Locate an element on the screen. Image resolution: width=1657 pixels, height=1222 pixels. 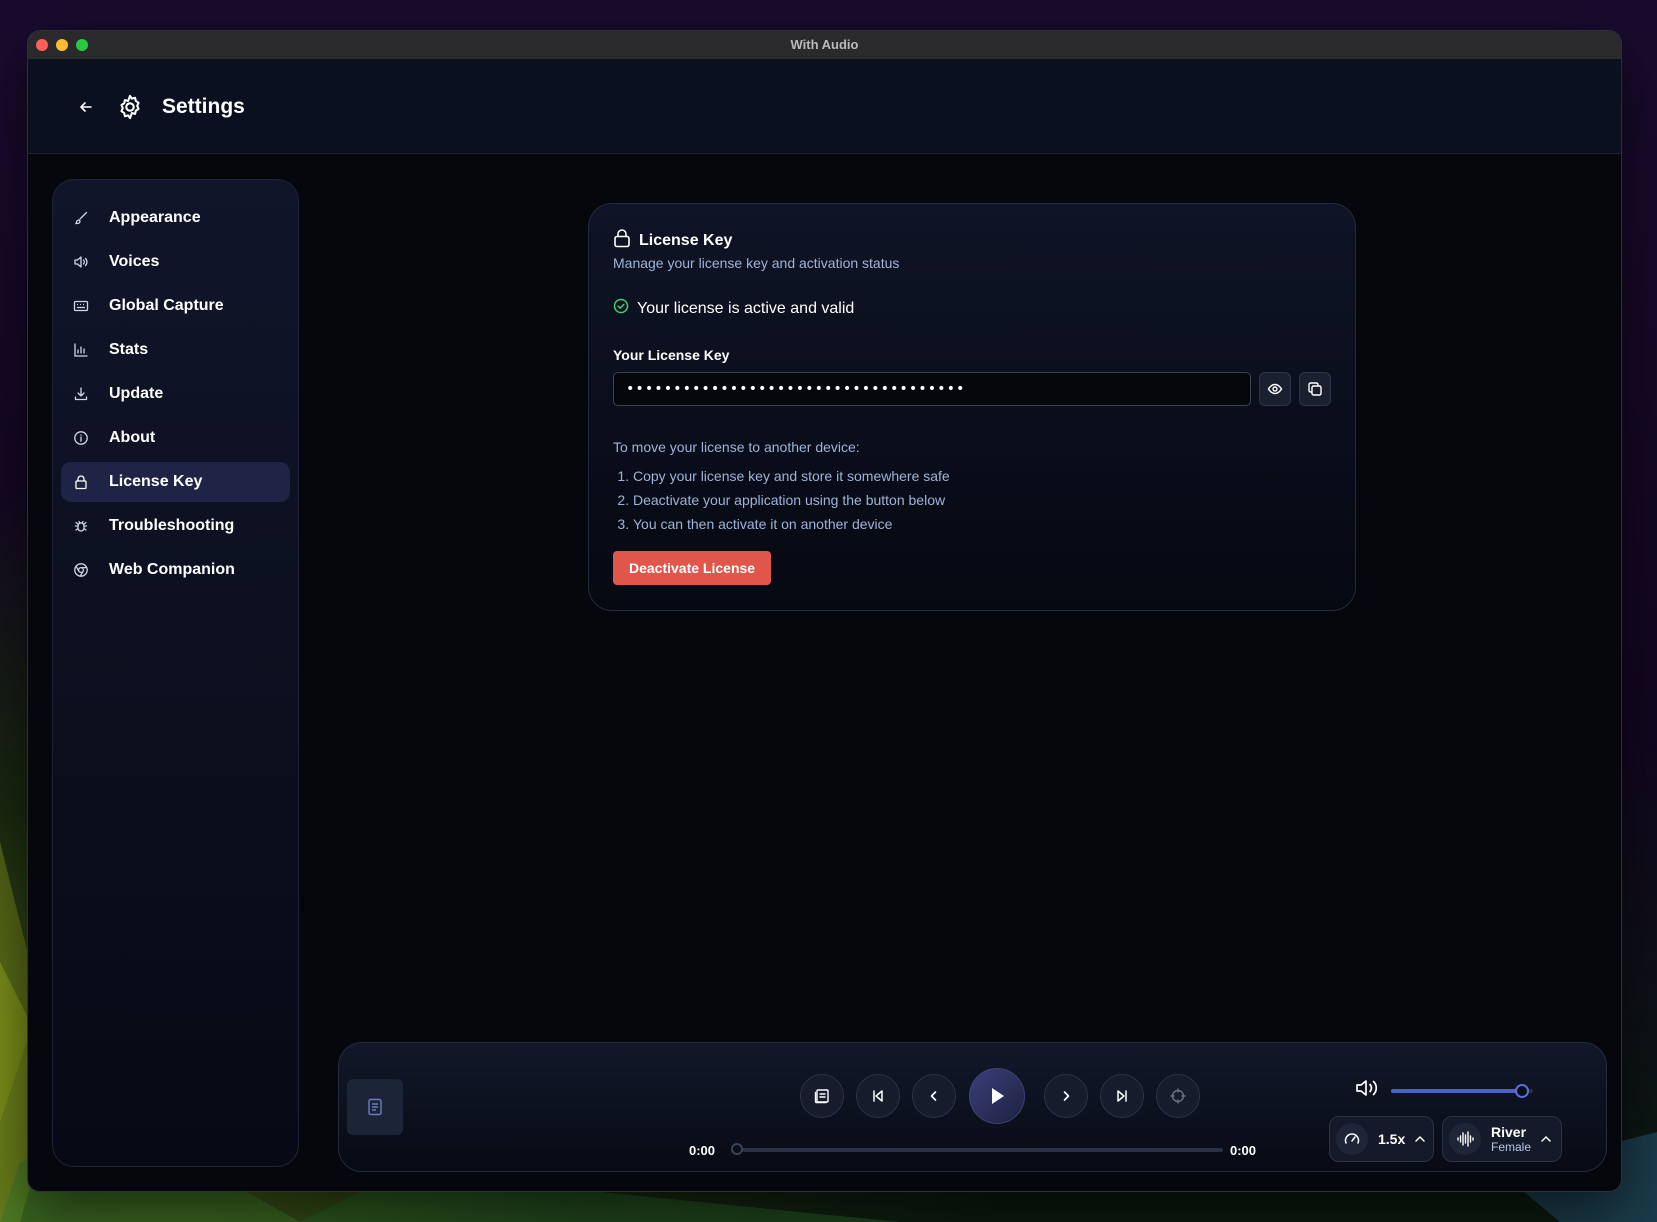
locate-button is located at coordinates (1178, 1096).